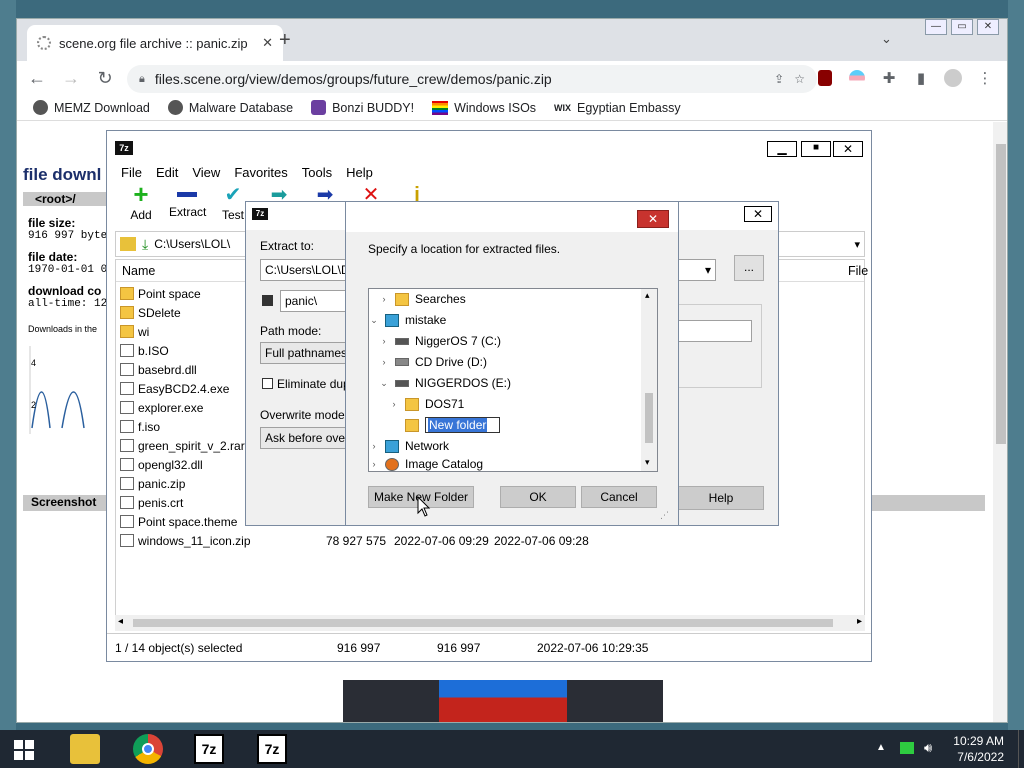  I want to click on file-row: Point space.theme, so click(178, 521).